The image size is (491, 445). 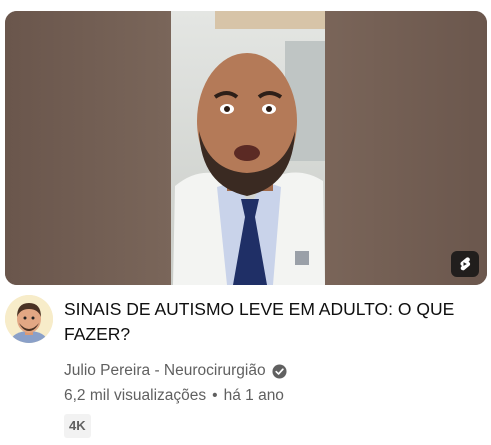 I want to click on video-metadata: 6,2 mil visualizações • há 1 ano, so click(x=174, y=396).